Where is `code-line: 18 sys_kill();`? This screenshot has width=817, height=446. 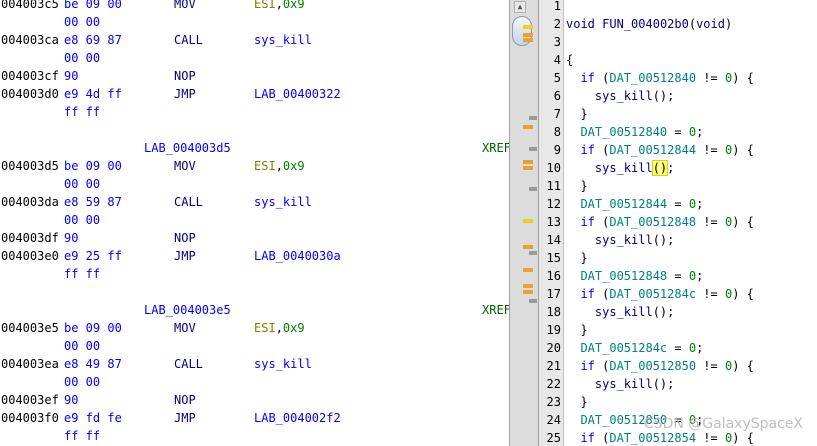
code-line: 18 sys_kill(); is located at coordinates (678, 312).